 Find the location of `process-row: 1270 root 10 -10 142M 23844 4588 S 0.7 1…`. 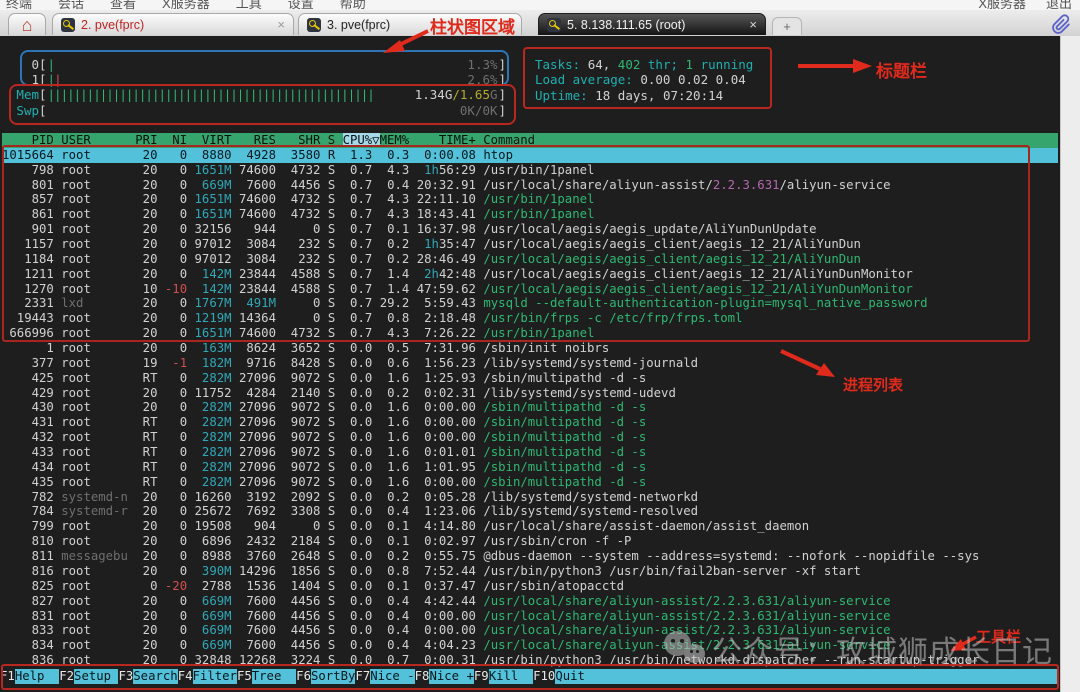

process-row: 1270 root 10 -10 142M 23844 4588 S 0.7 1… is located at coordinates (530, 289).